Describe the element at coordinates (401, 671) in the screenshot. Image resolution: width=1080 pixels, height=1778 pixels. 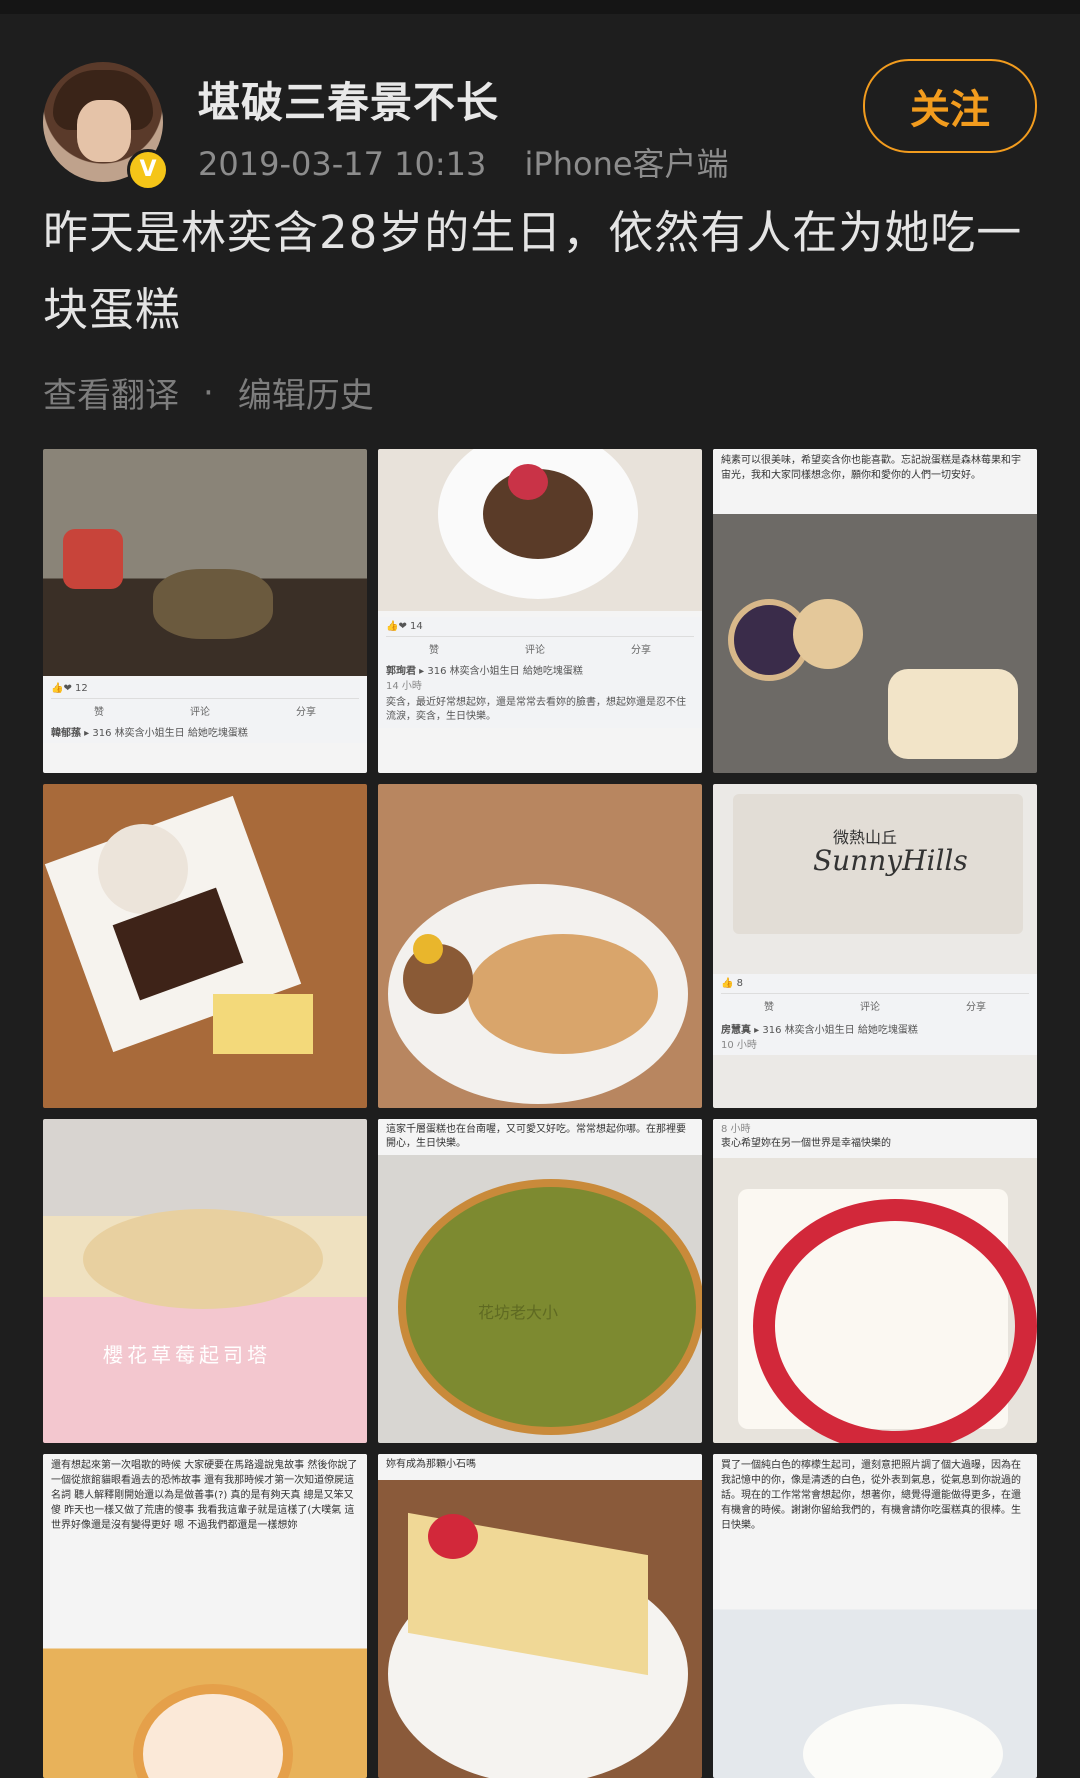
I see `poster-name: 郭珣君` at that location.